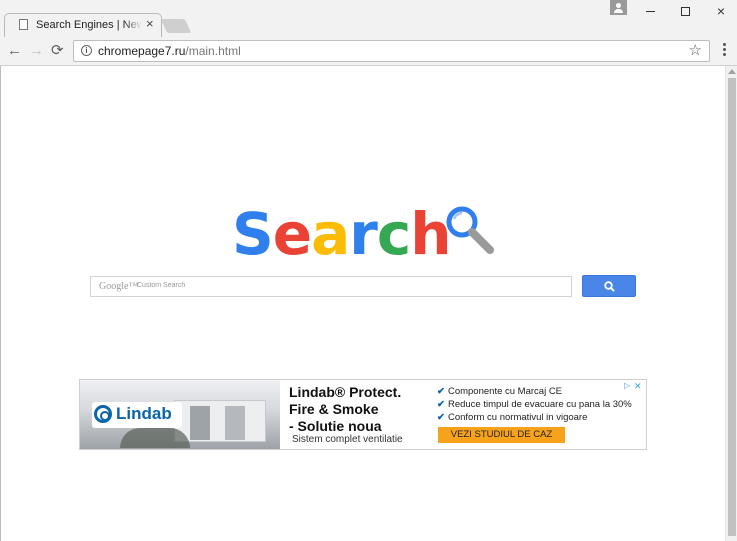 This screenshot has height=541, width=737. What do you see at coordinates (334, 409) in the screenshot?
I see `ad-headline-line: Fire & Smoke` at bounding box center [334, 409].